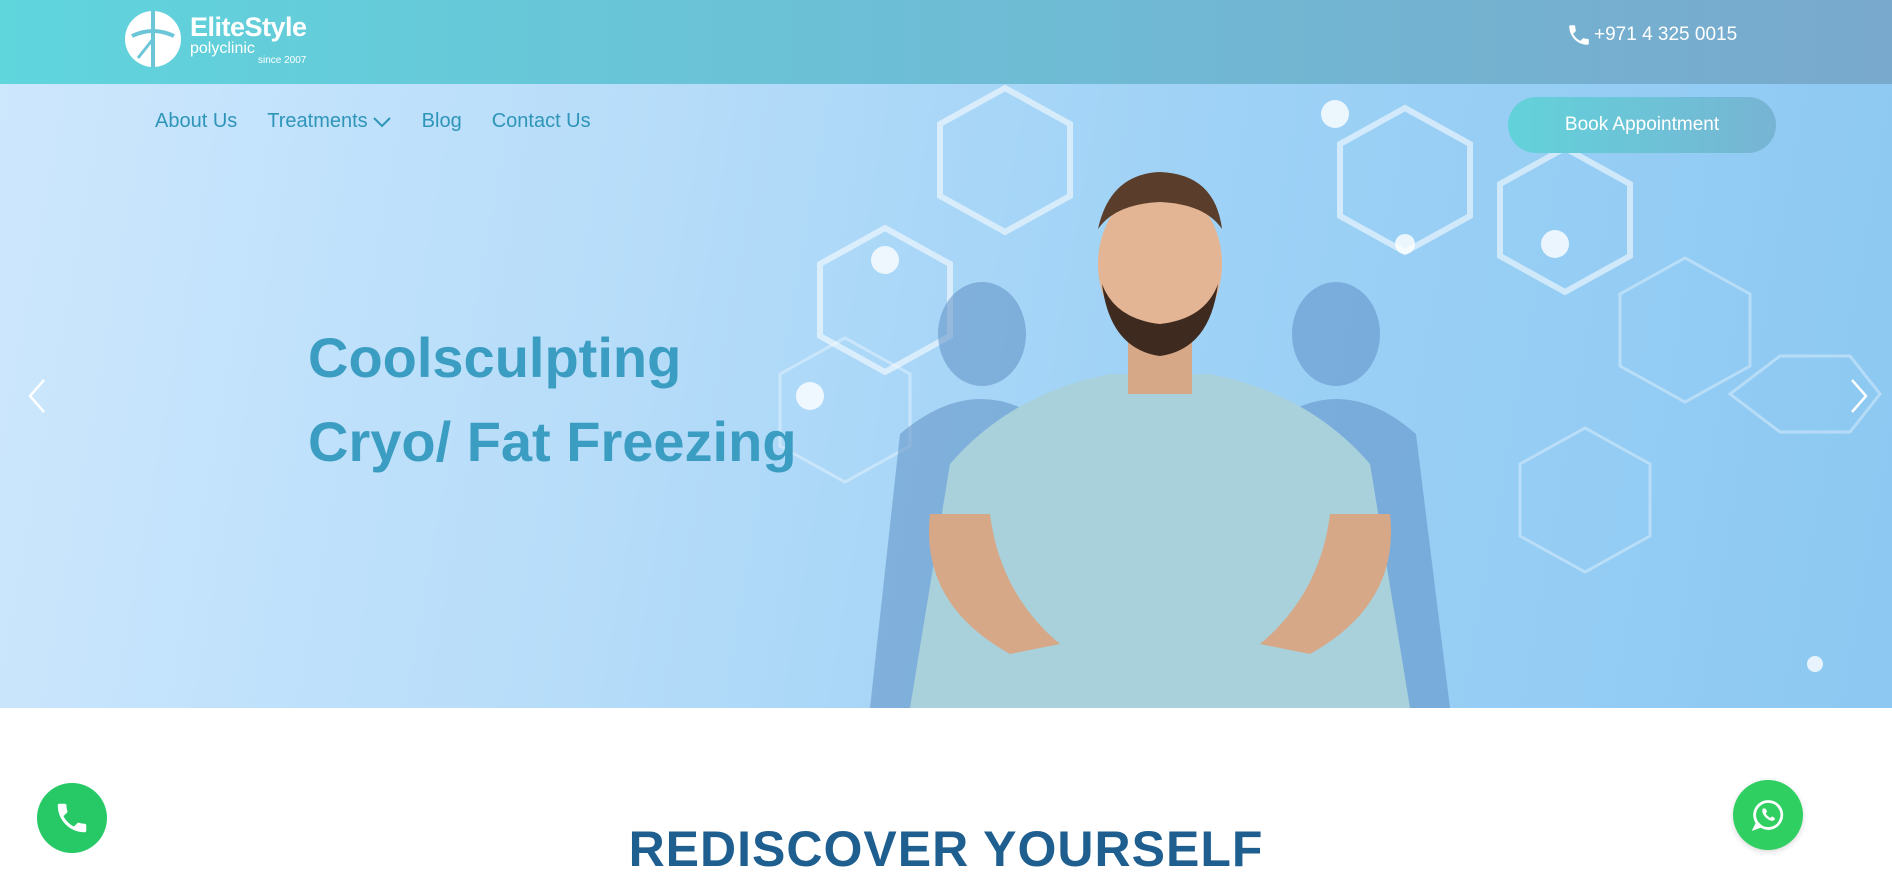 The height and width of the screenshot is (887, 1892). I want to click on nav-about-us-label: About Us, so click(196, 121).